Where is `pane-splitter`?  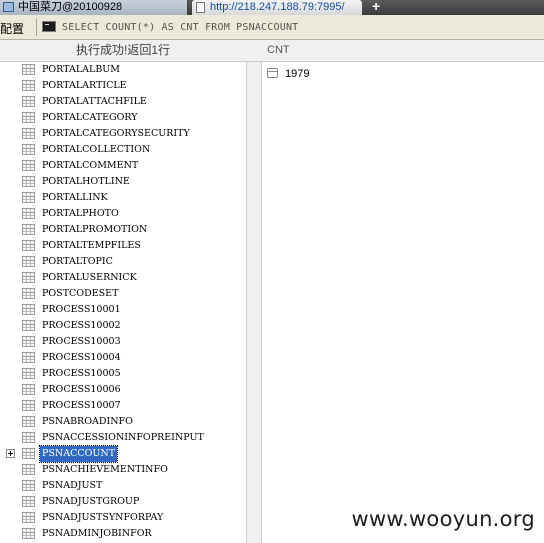
pane-splitter is located at coordinates (254, 302).